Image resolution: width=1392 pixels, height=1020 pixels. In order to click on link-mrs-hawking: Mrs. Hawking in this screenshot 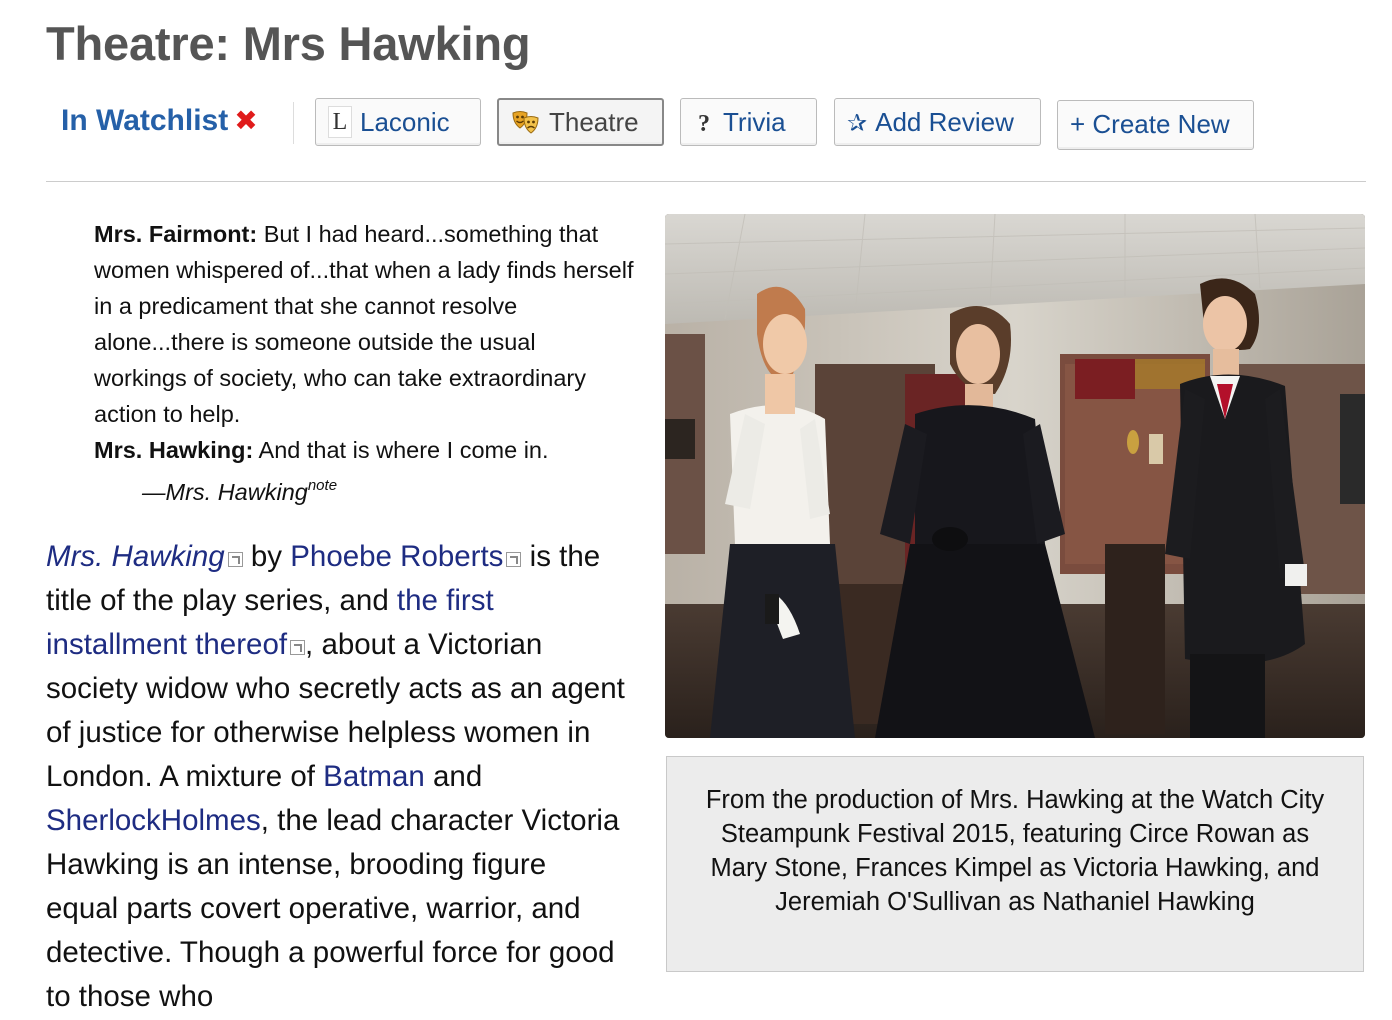, I will do `click(135, 556)`.